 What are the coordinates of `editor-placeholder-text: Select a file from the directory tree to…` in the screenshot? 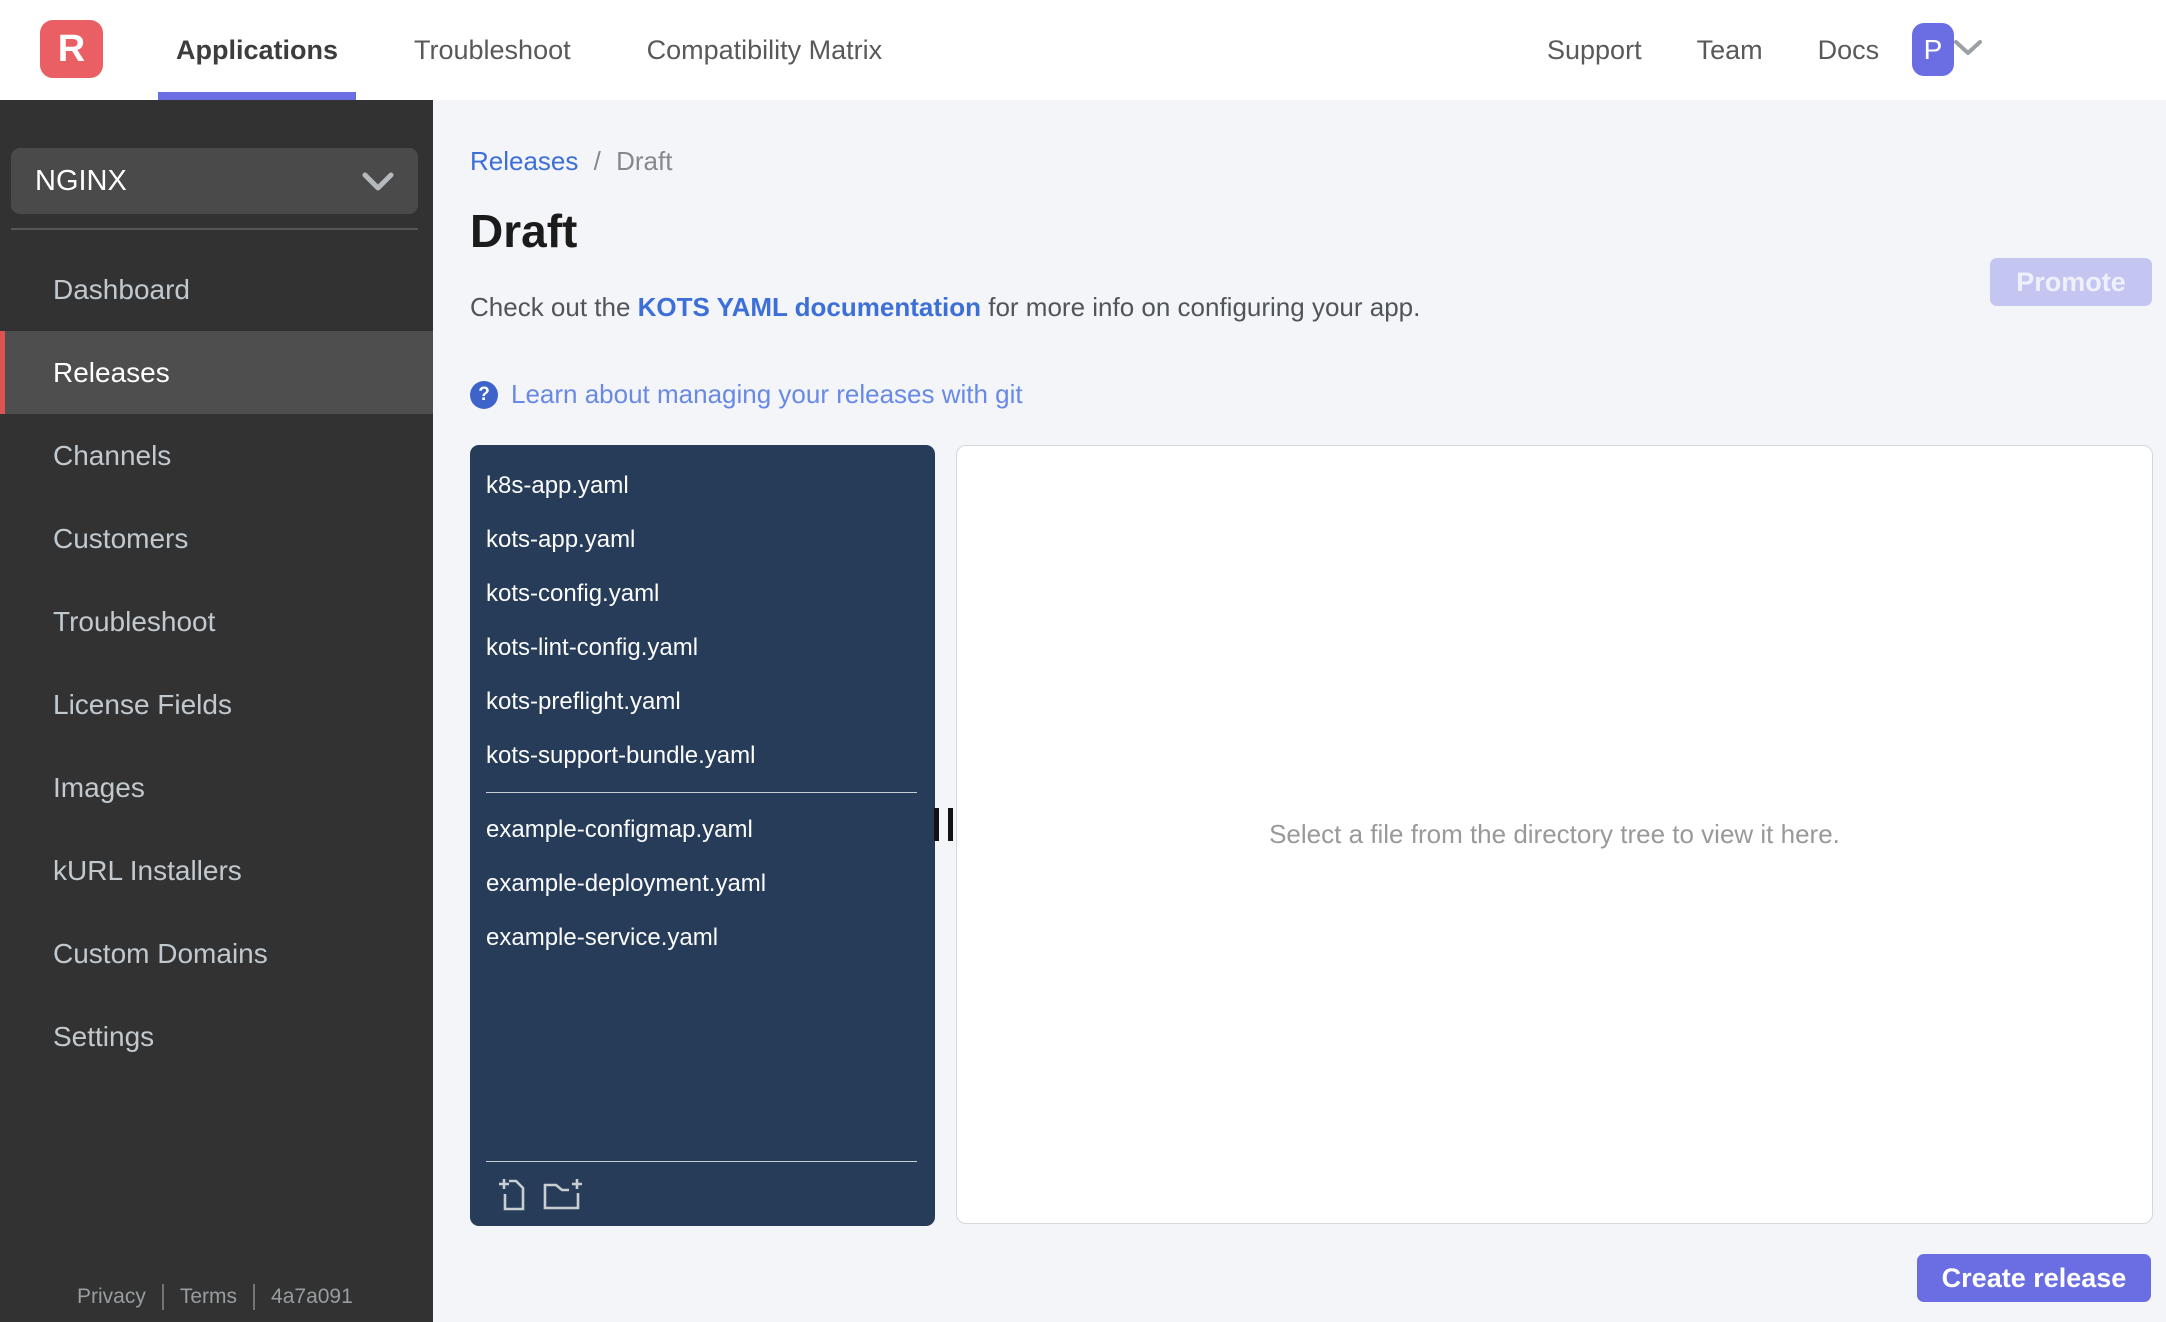 It's located at (1554, 834).